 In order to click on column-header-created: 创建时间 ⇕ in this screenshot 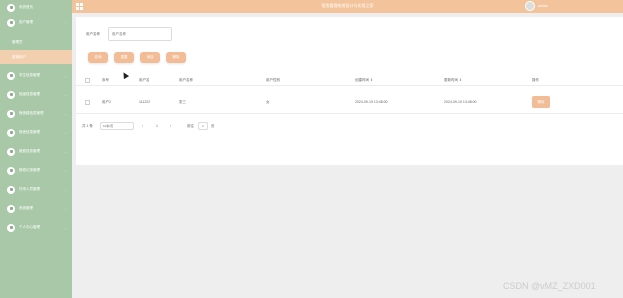, I will do `click(364, 80)`.